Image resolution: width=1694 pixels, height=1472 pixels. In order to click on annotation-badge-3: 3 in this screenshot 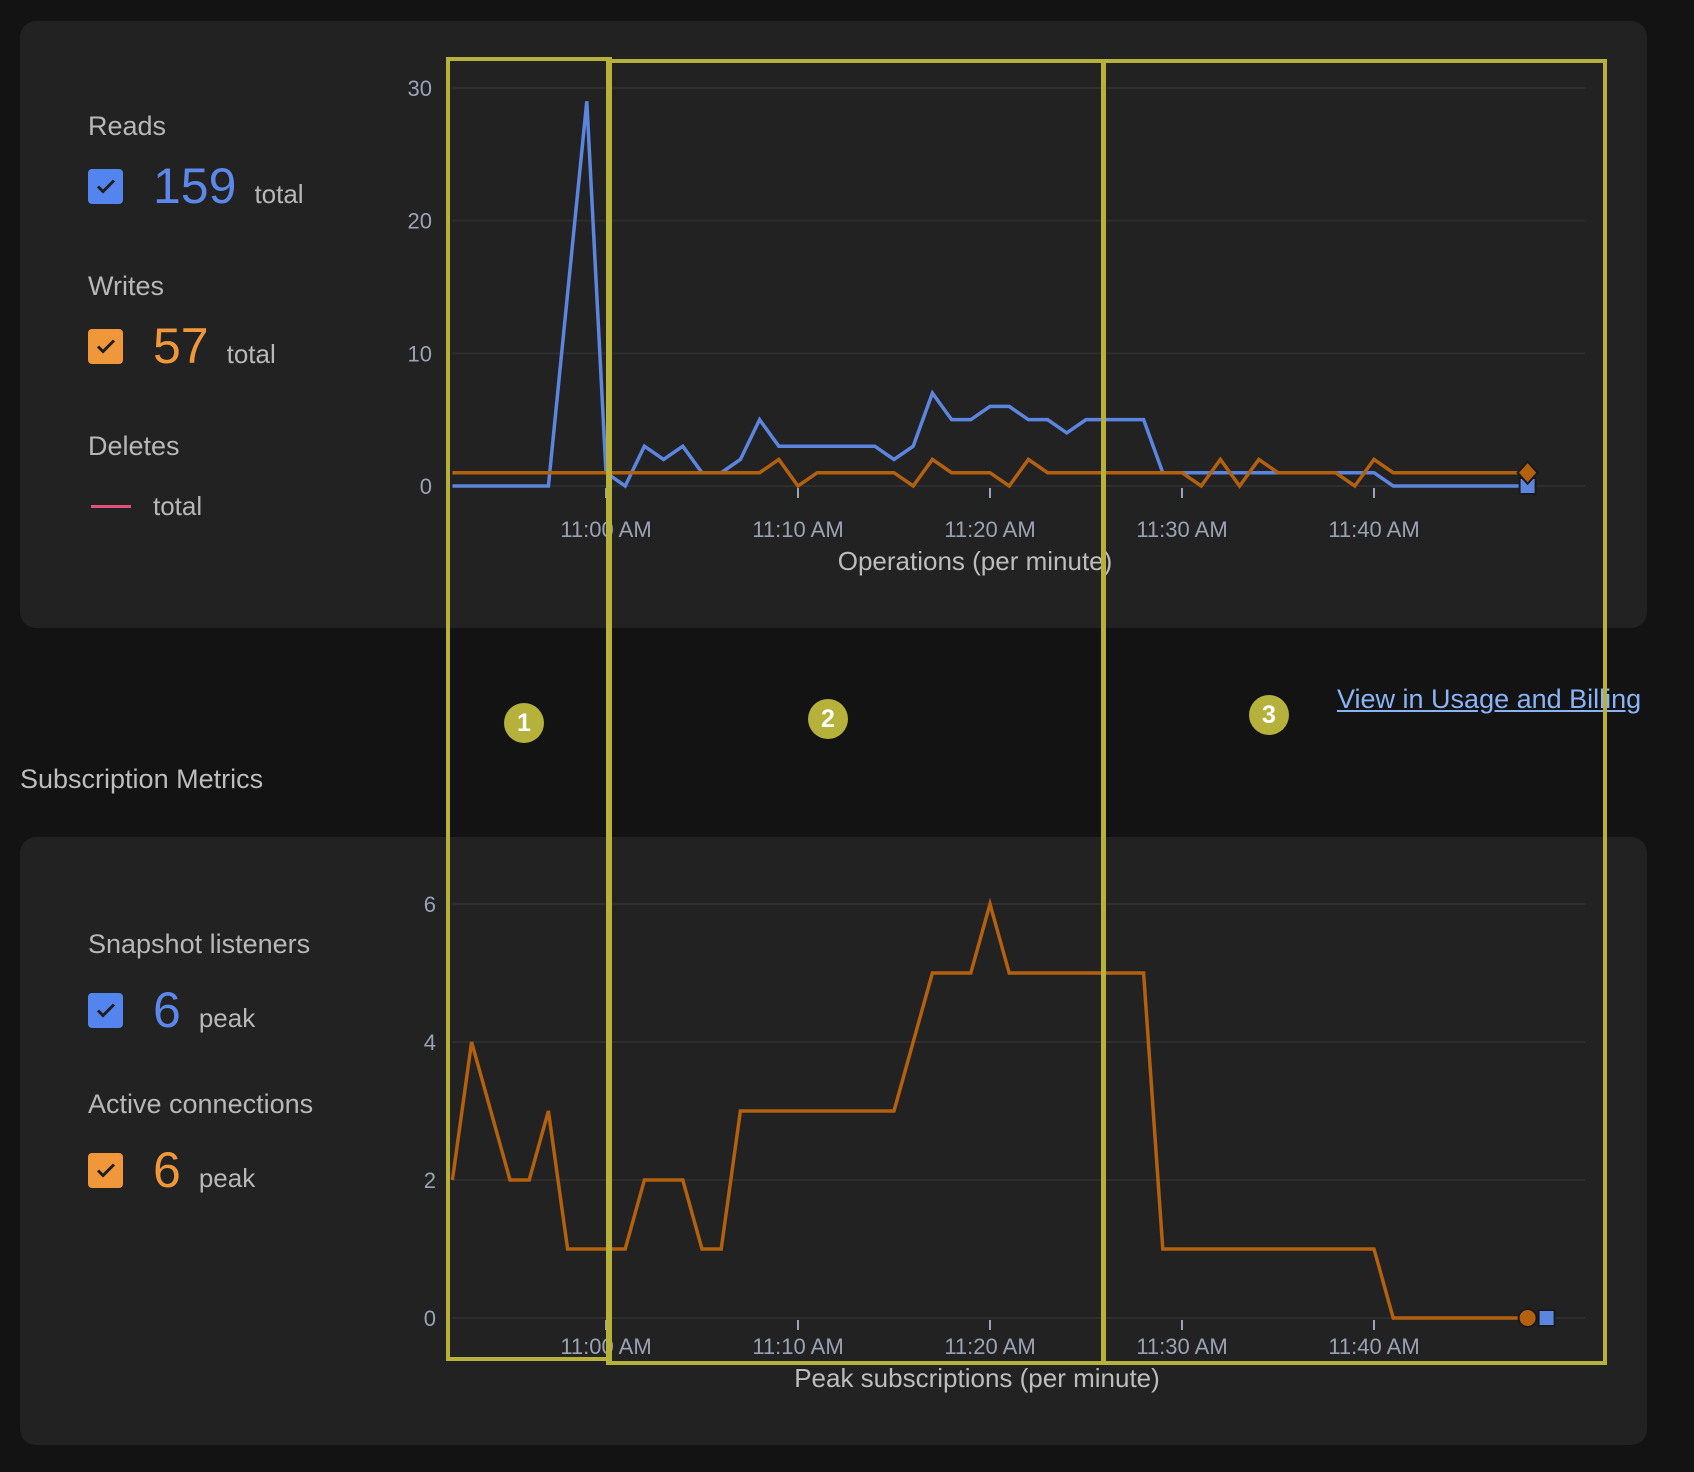, I will do `click(1269, 715)`.